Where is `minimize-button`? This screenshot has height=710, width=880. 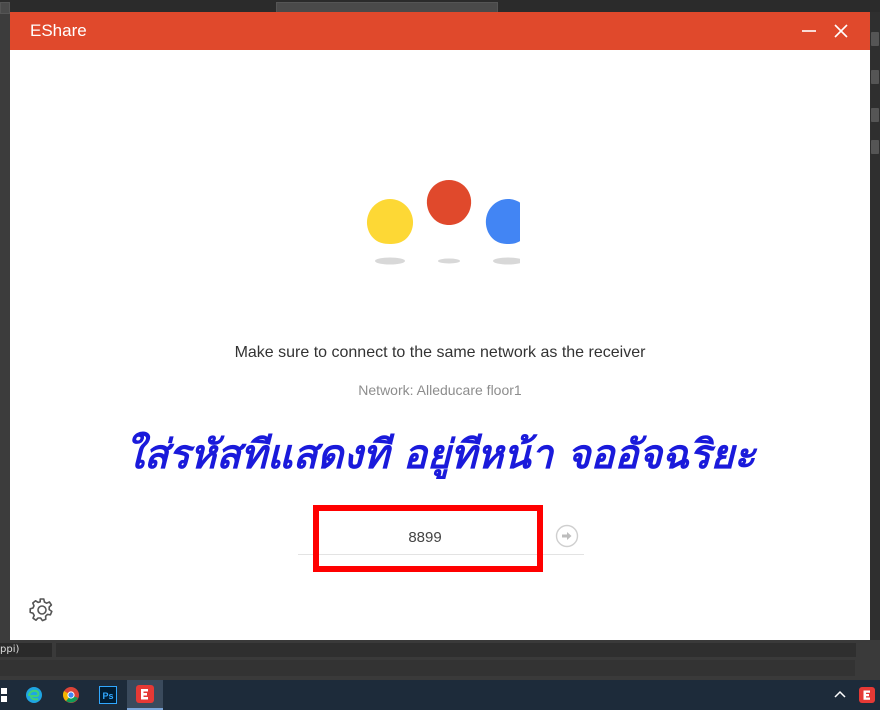 minimize-button is located at coordinates (809, 31).